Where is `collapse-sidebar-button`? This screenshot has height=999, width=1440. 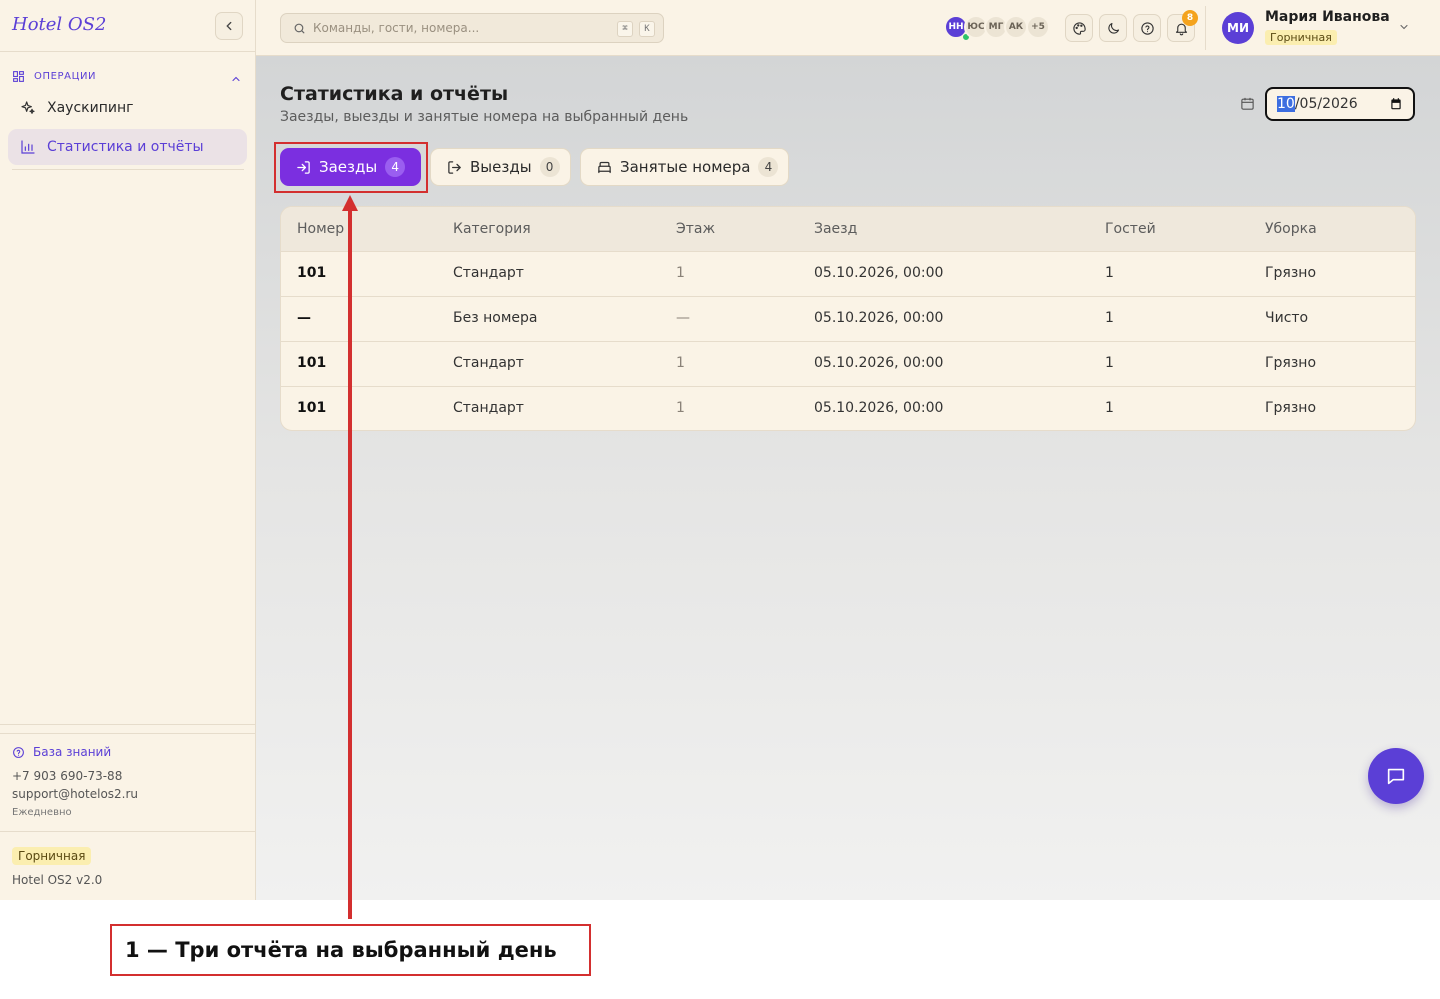
collapse-sidebar-button is located at coordinates (229, 26).